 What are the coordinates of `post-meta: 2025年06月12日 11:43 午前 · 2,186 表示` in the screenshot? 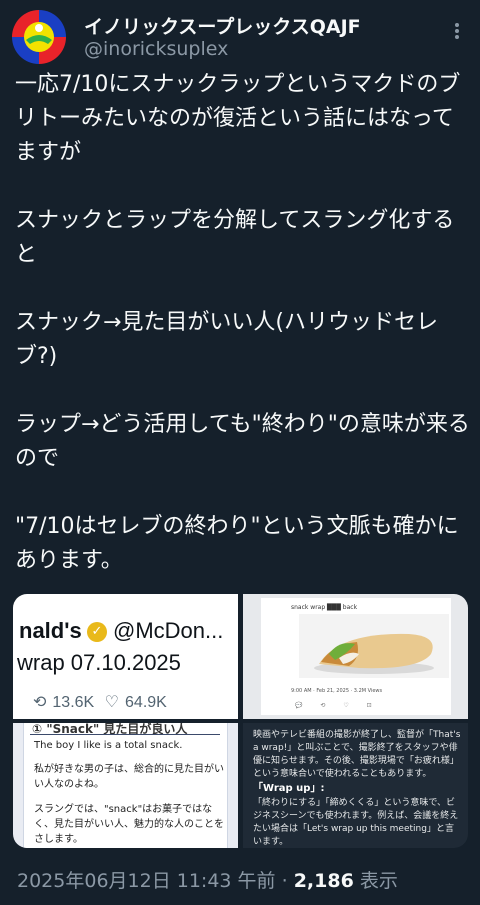 It's located at (207, 879).